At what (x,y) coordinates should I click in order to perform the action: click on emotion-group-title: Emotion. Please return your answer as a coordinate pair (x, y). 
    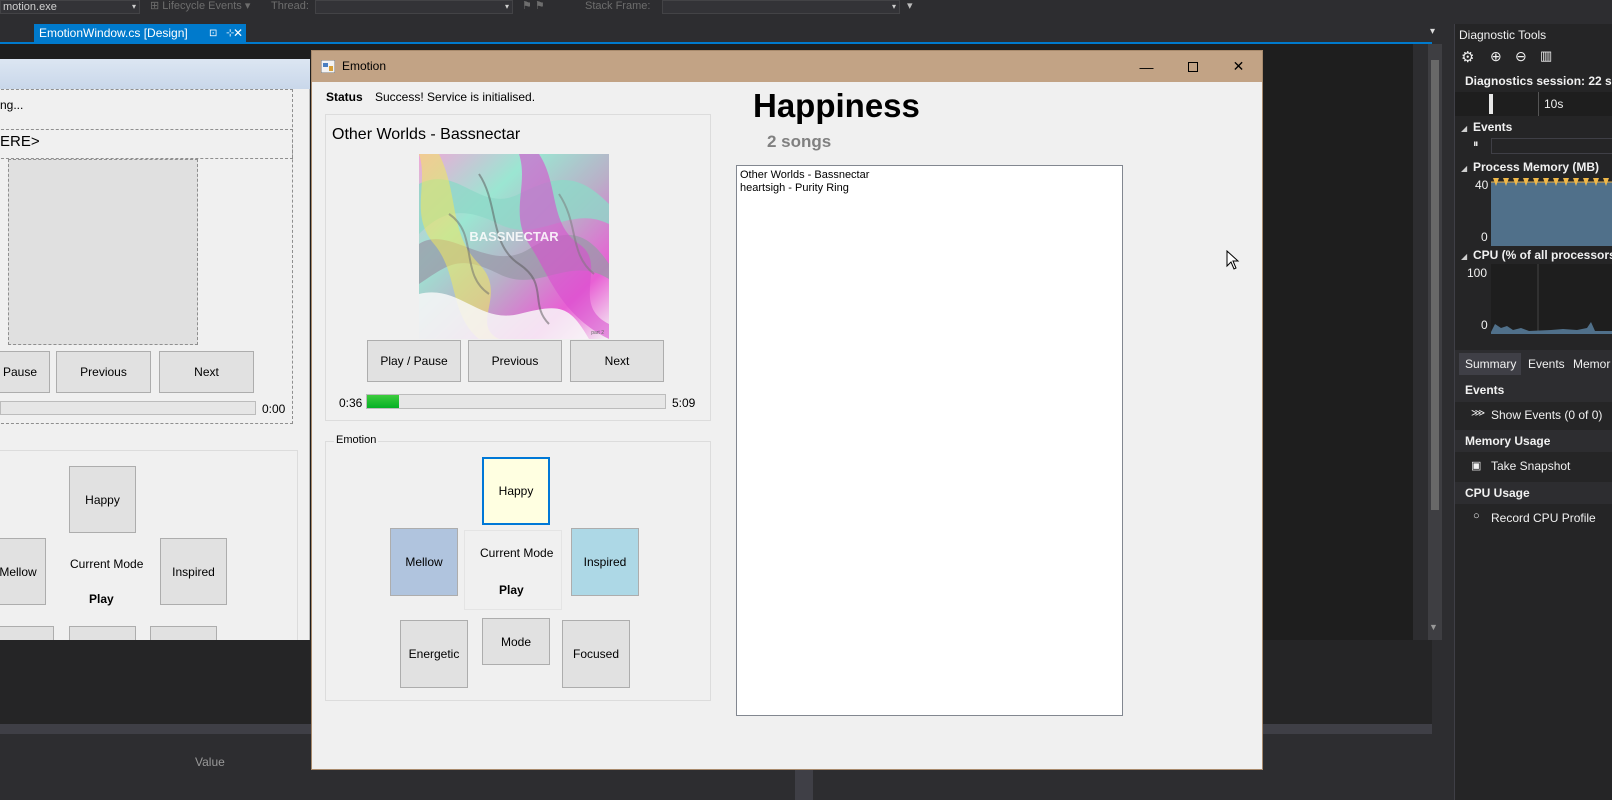
    Looking at the image, I should click on (356, 440).